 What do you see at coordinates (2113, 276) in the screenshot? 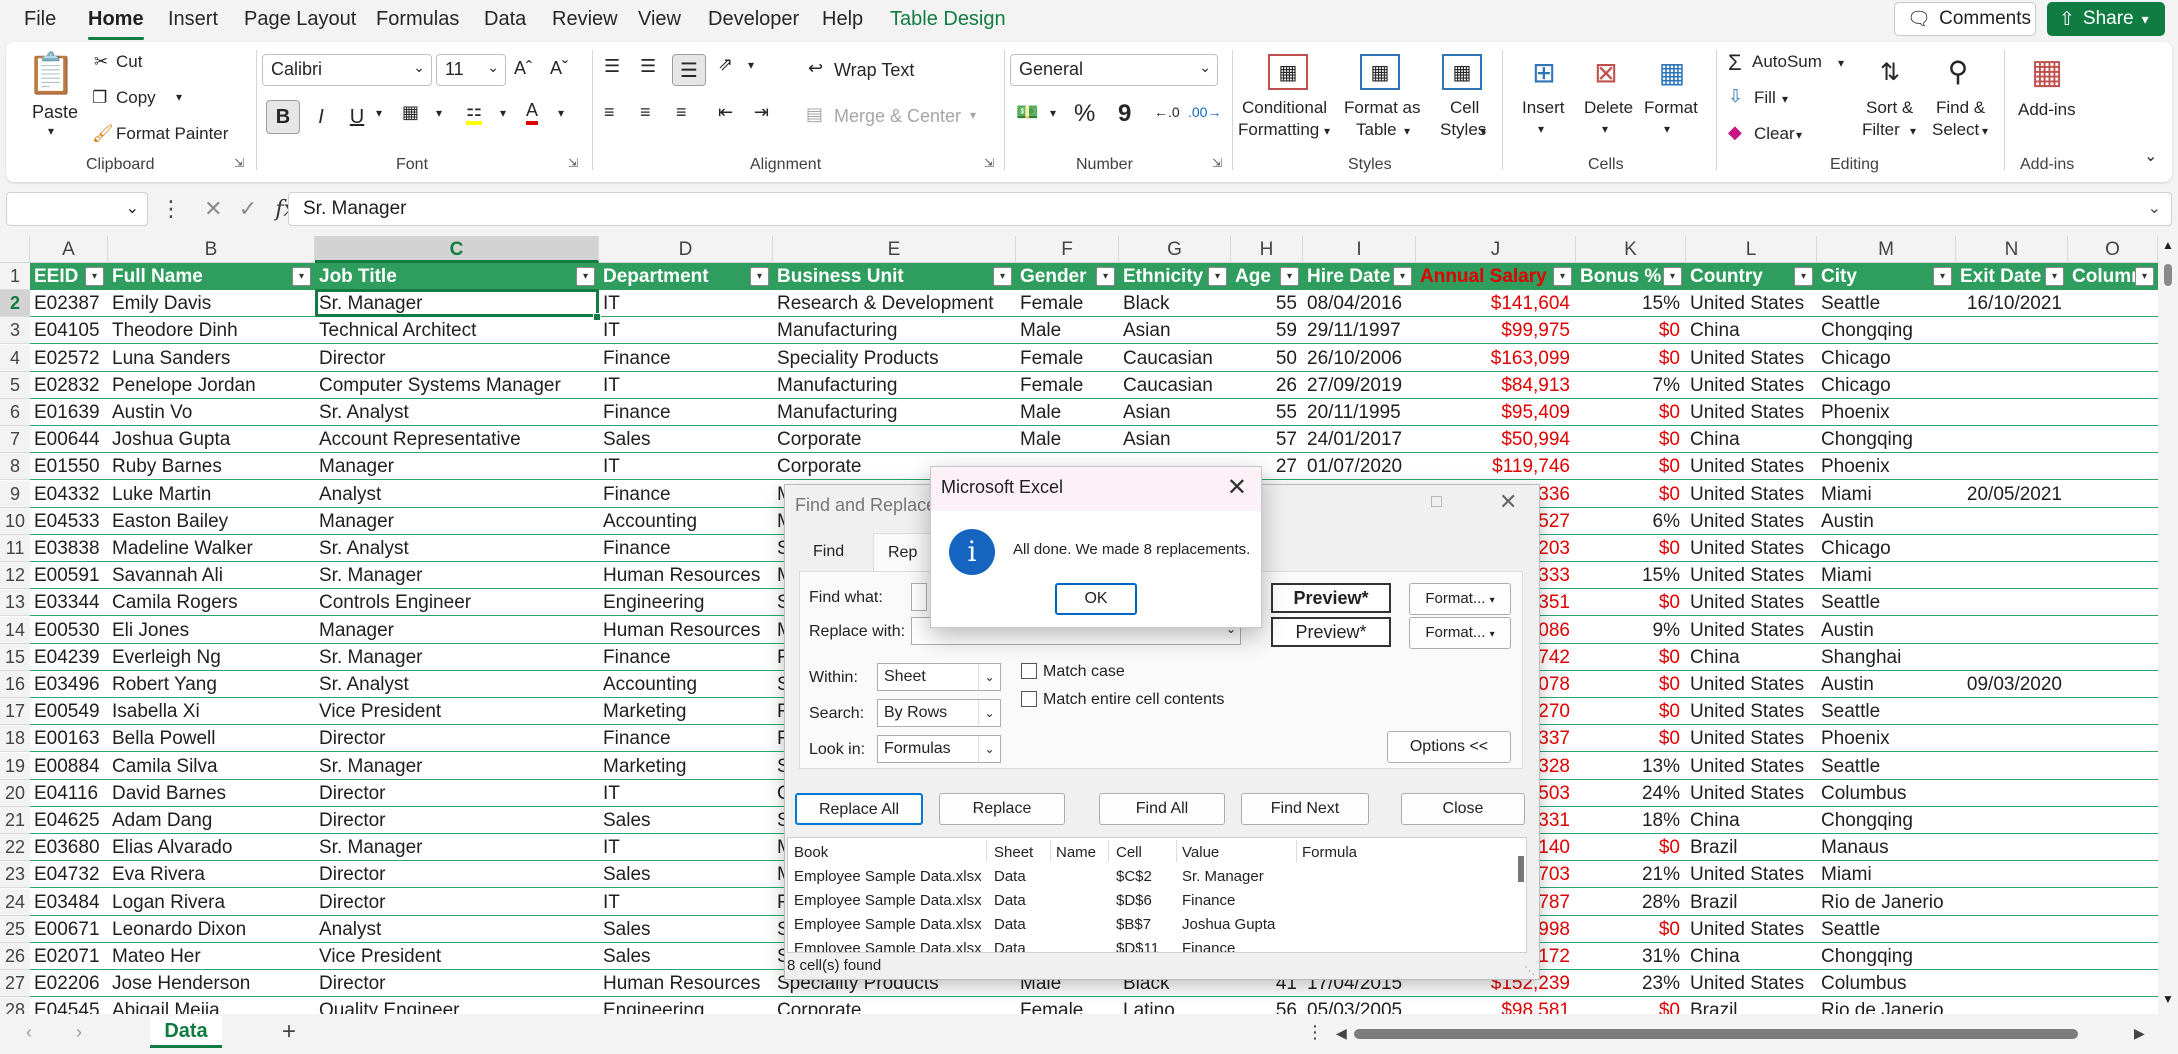
I see `table-header-cell: Column ▾` at bounding box center [2113, 276].